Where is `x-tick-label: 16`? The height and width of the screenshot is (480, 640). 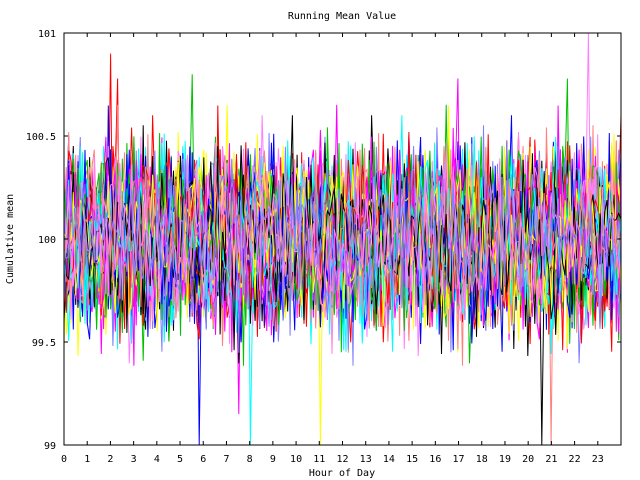
x-tick-label: 16 is located at coordinates (435, 459).